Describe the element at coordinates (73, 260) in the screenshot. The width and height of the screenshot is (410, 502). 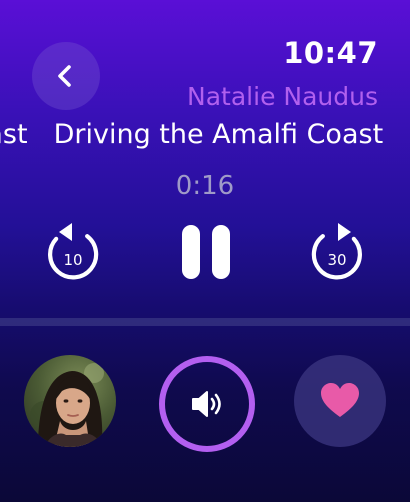
I see `rewind-seconds-label: 10` at that location.